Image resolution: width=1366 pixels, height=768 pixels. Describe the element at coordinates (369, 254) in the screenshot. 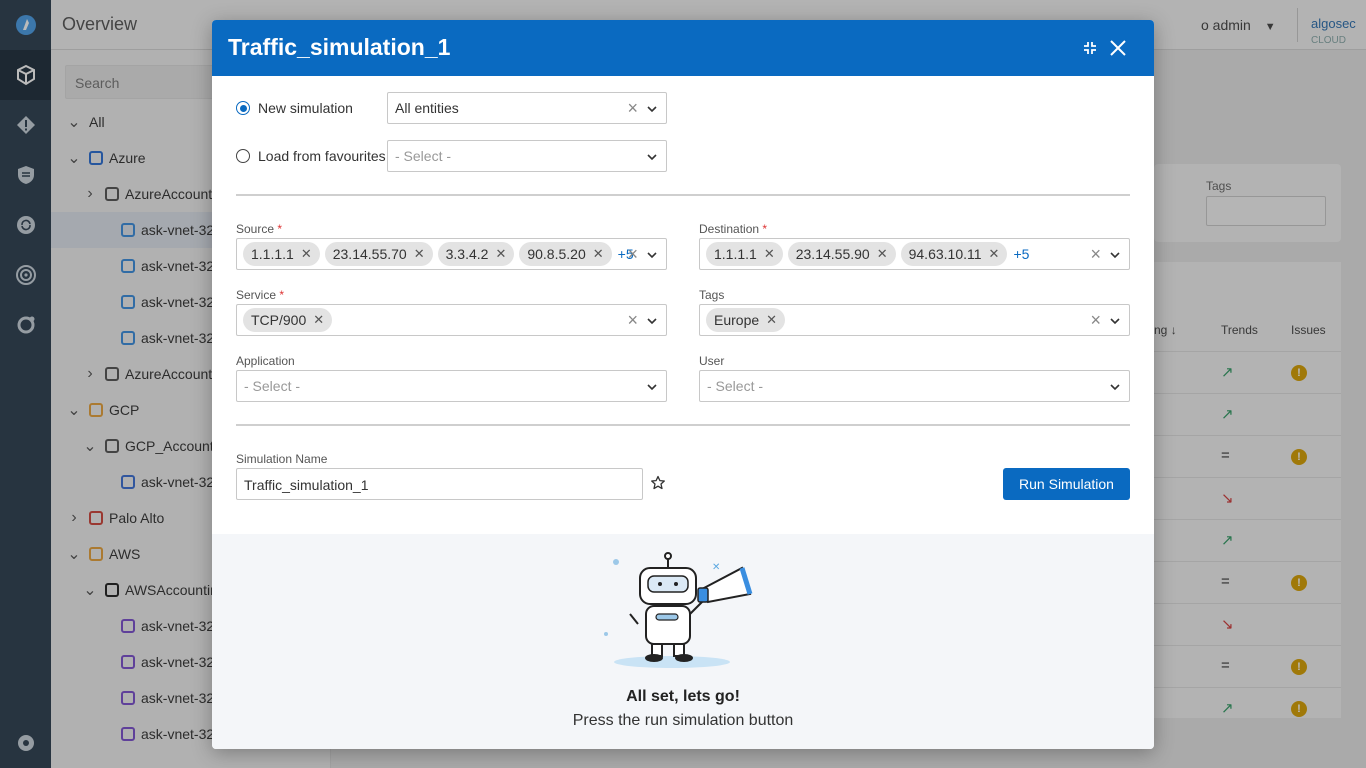

I see `chip-label: 23.14.55.70` at that location.